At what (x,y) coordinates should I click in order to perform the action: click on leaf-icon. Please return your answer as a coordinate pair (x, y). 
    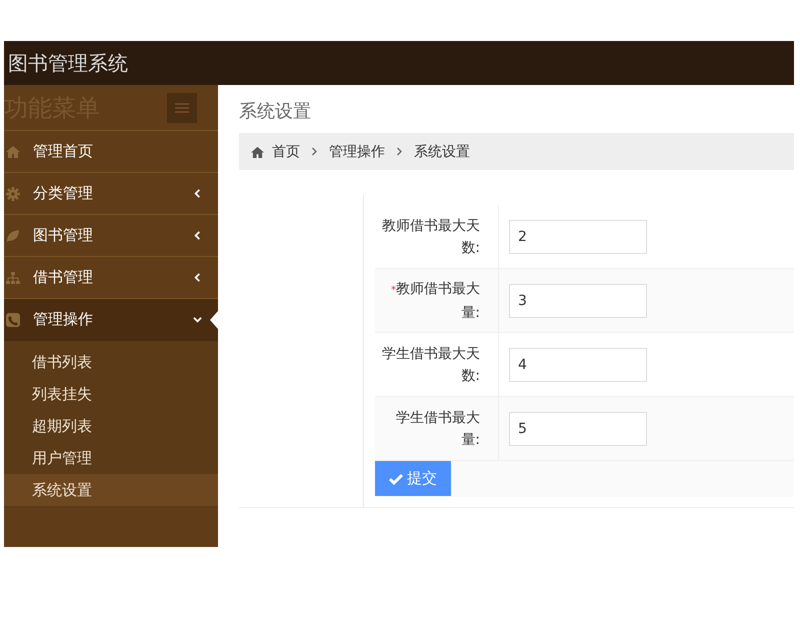
    Looking at the image, I should click on (13, 235).